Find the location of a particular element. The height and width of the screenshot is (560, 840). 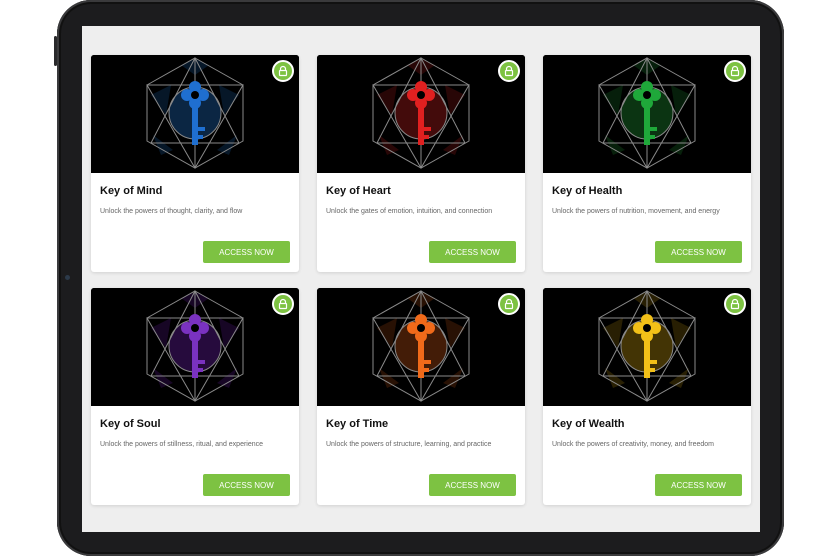

card-title: Key of Mind is located at coordinates (131, 191).